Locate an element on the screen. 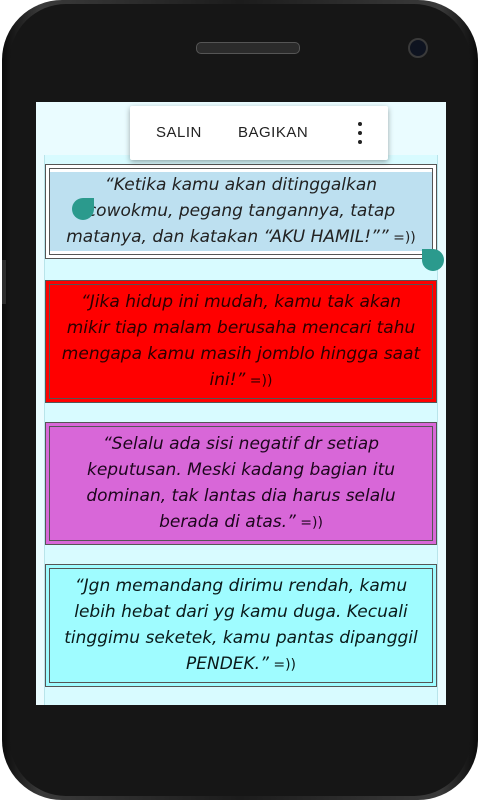 This screenshot has height=800, width=480. side-button is located at coordinates (4, 282).